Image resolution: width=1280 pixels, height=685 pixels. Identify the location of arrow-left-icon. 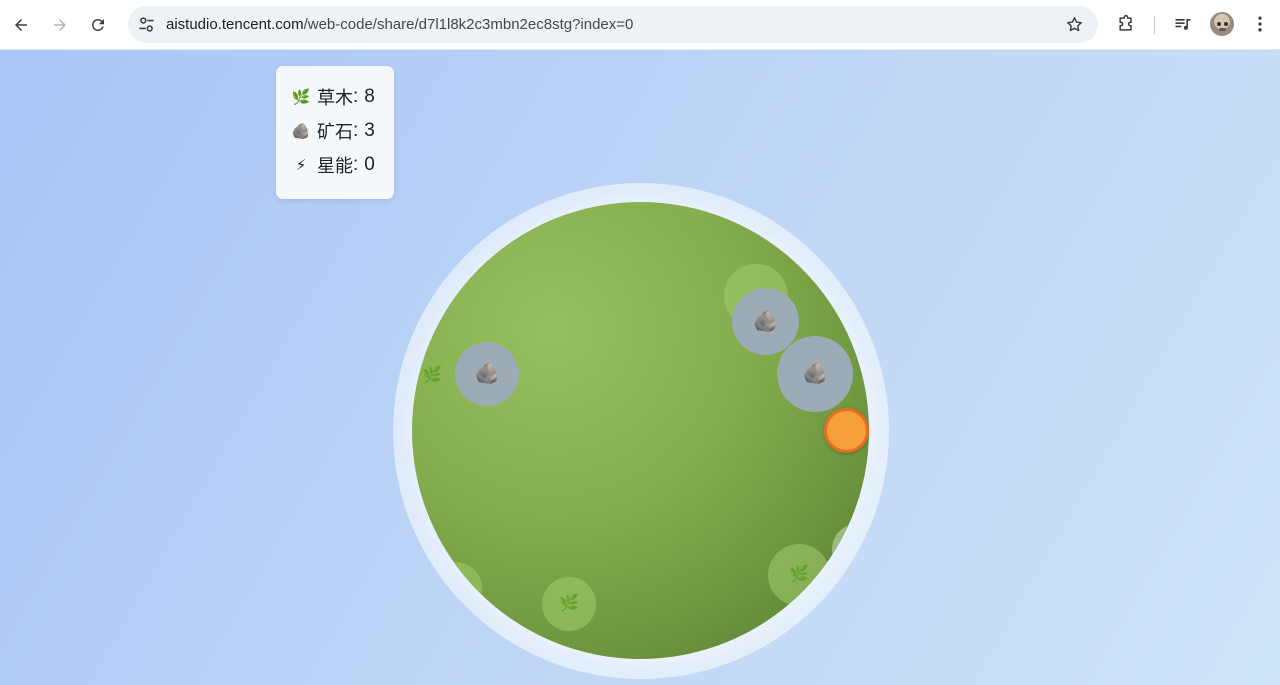
(21, 25).